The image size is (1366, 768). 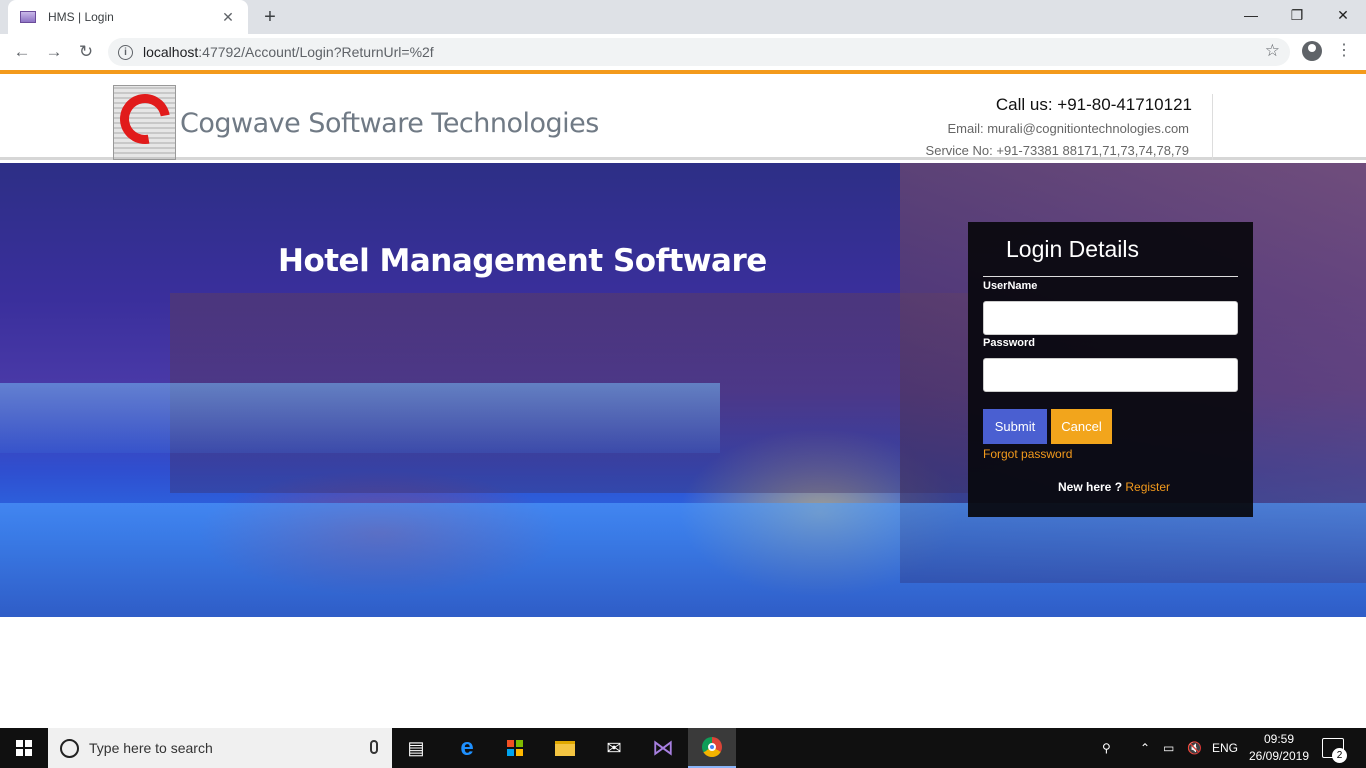 What do you see at coordinates (663, 748) in the screenshot?
I see `visual-studio-icon: ⋈` at bounding box center [663, 748].